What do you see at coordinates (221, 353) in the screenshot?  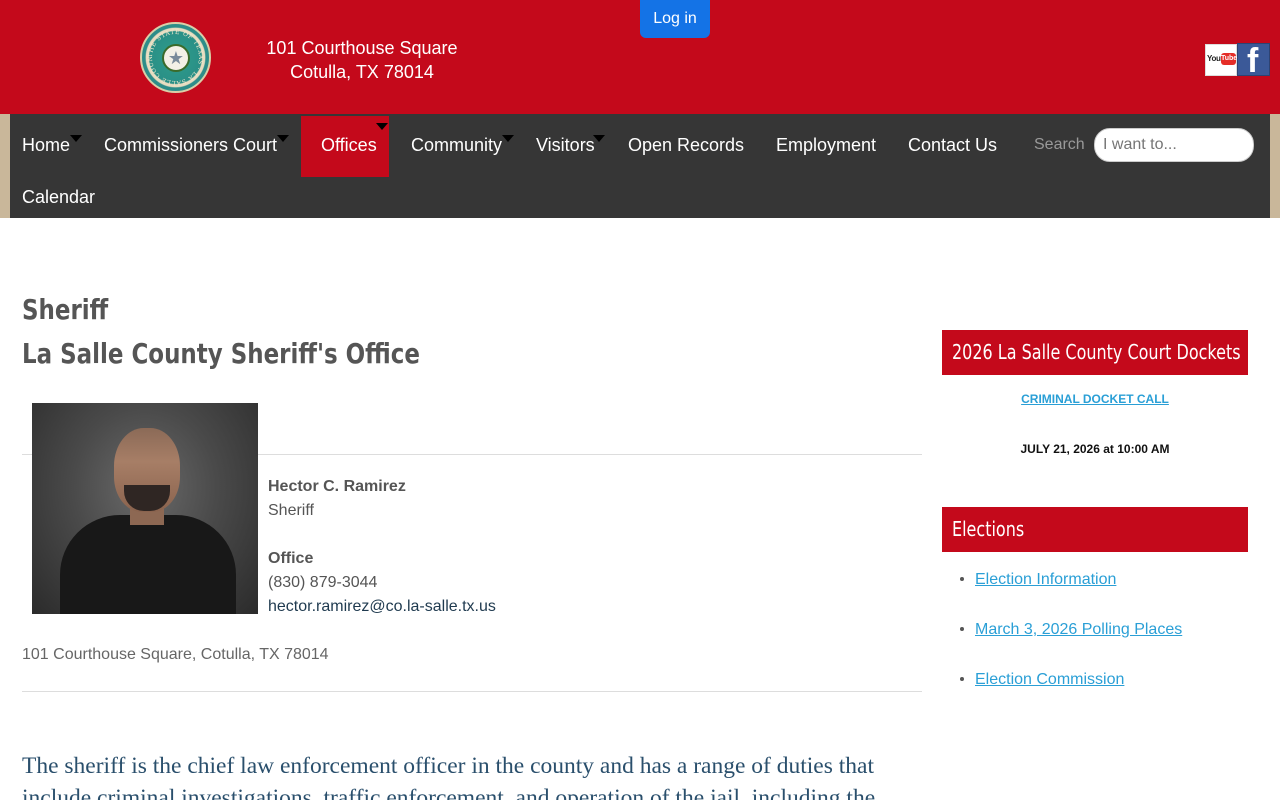 I see `page-subtitle: La Salle County Sheriff's Office` at bounding box center [221, 353].